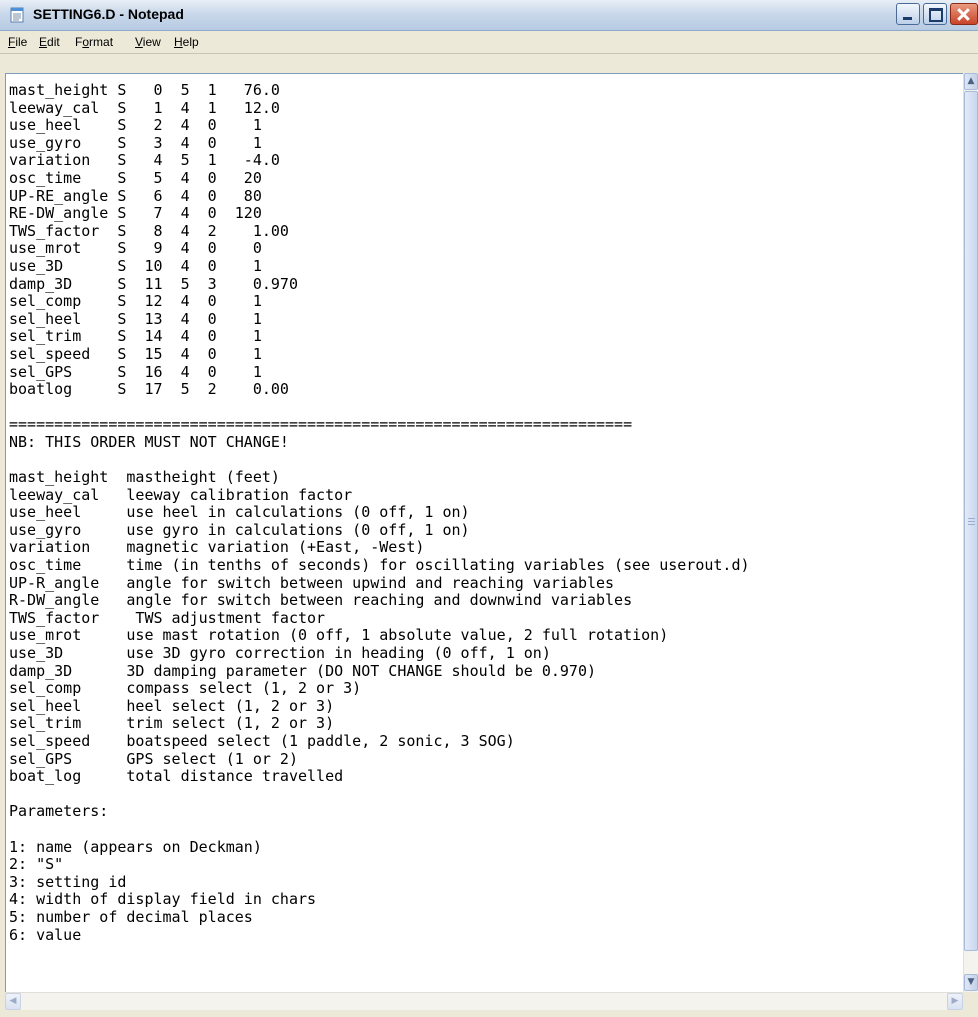 The image size is (978, 1017). I want to click on scroll-down-button: ▼, so click(971, 982).